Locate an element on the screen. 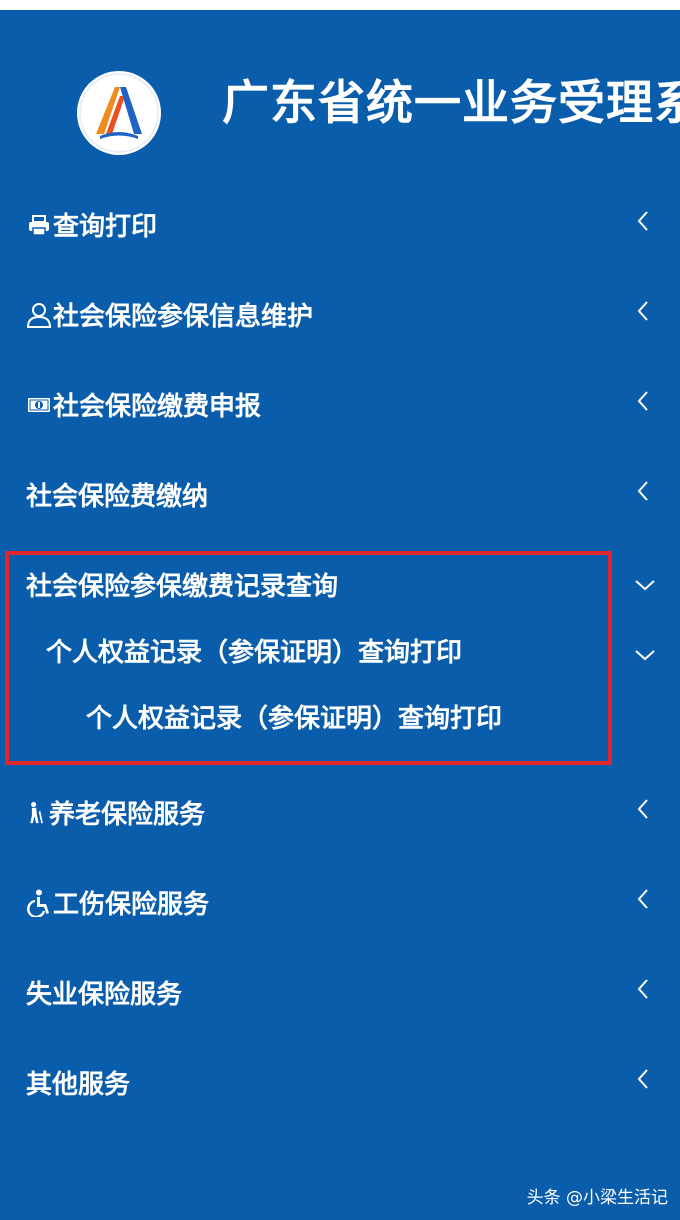 The image size is (680, 1220). app-logo-icon is located at coordinates (119, 113).